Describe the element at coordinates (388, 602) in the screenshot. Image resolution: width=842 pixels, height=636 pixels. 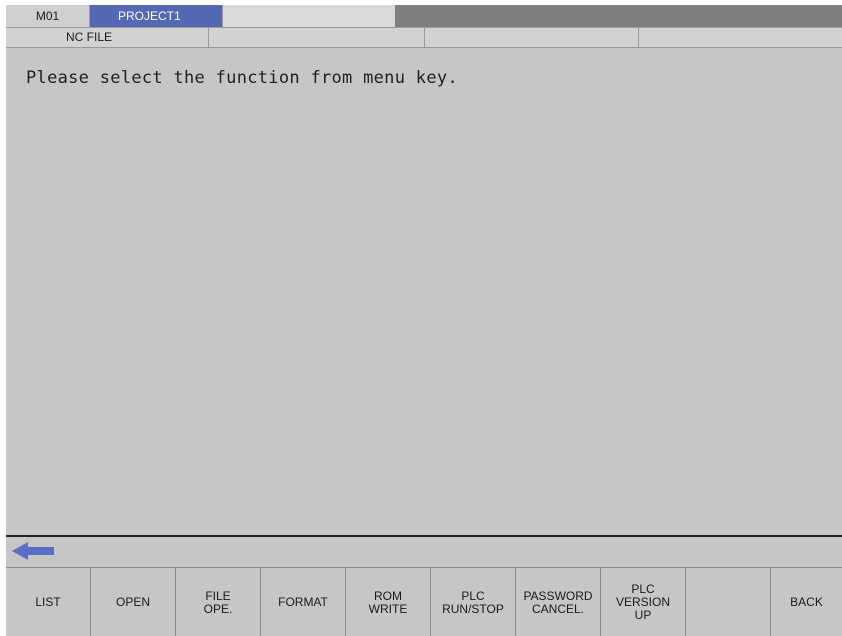
I see `menu-key-rom-write: ROM WRITE` at that location.